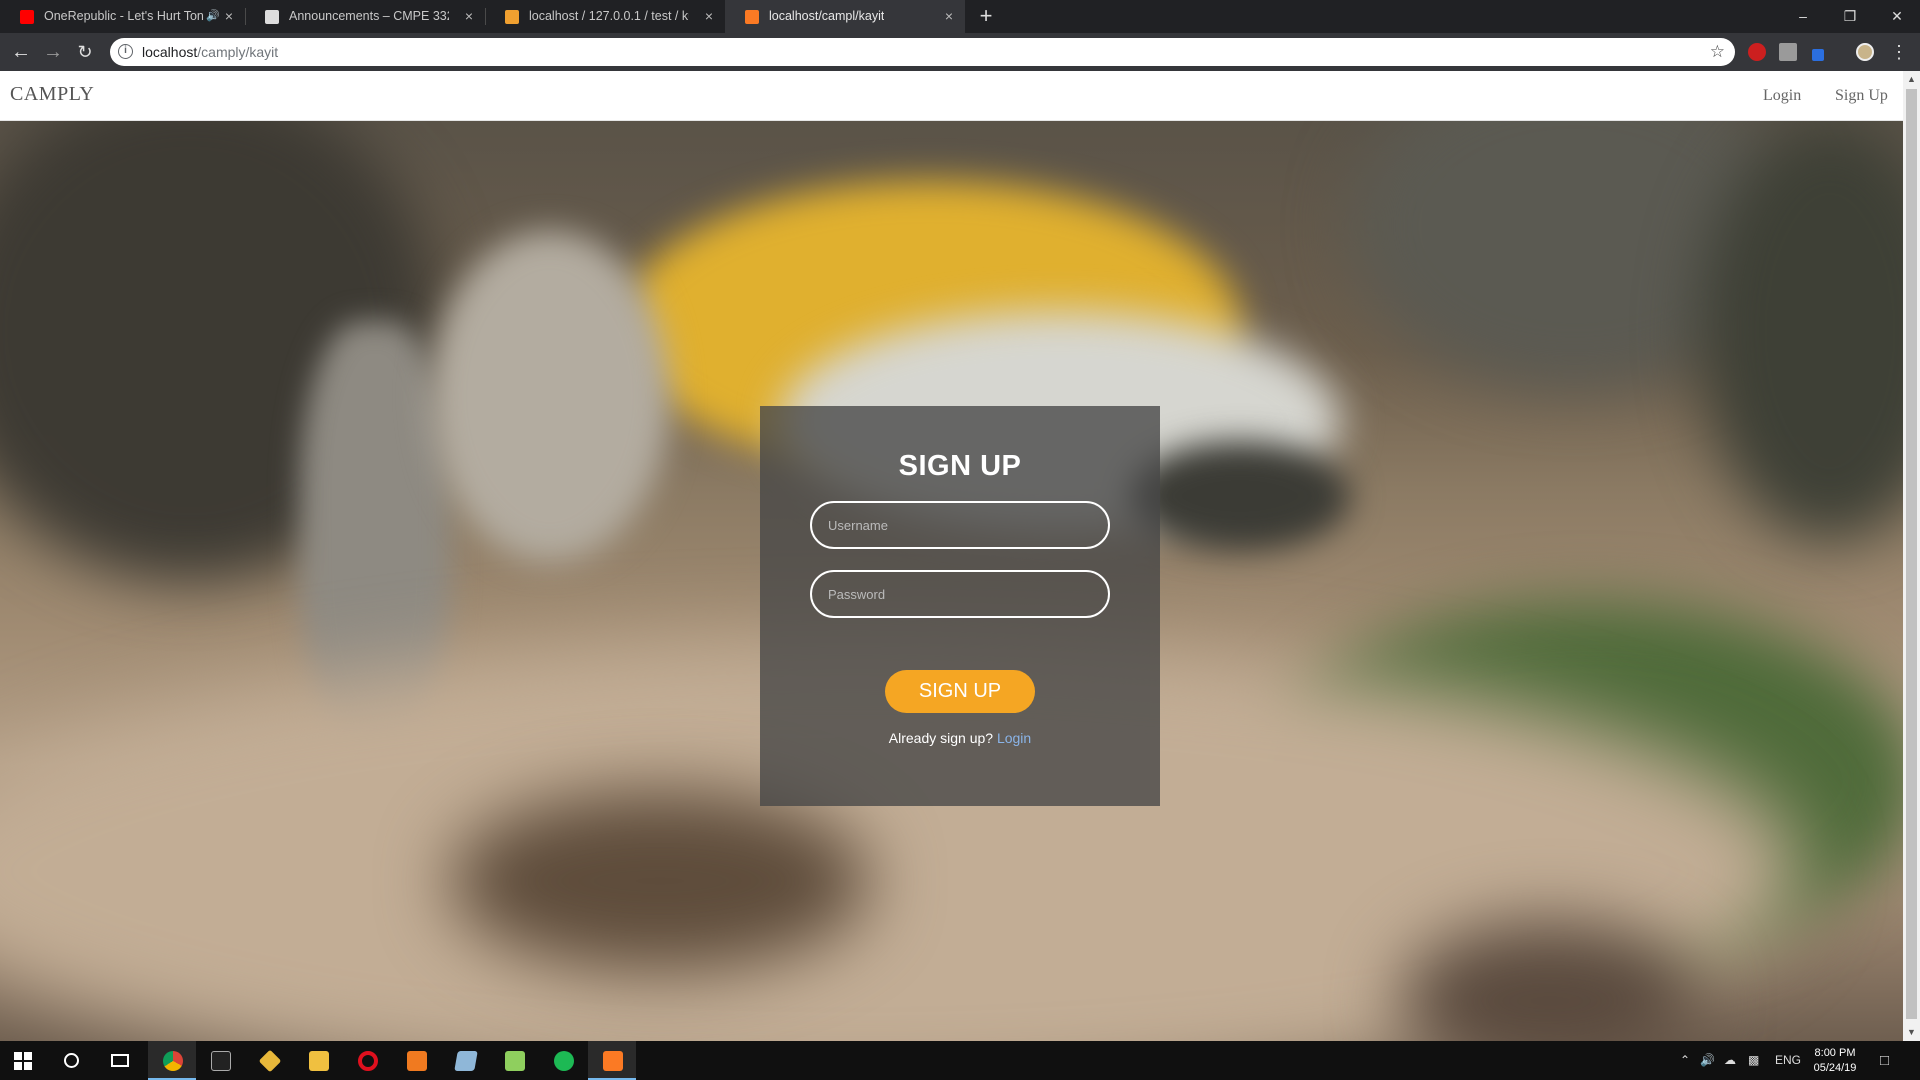 This screenshot has width=1920, height=1080. I want to click on spotify-taskbar-icon, so click(563, 1060).